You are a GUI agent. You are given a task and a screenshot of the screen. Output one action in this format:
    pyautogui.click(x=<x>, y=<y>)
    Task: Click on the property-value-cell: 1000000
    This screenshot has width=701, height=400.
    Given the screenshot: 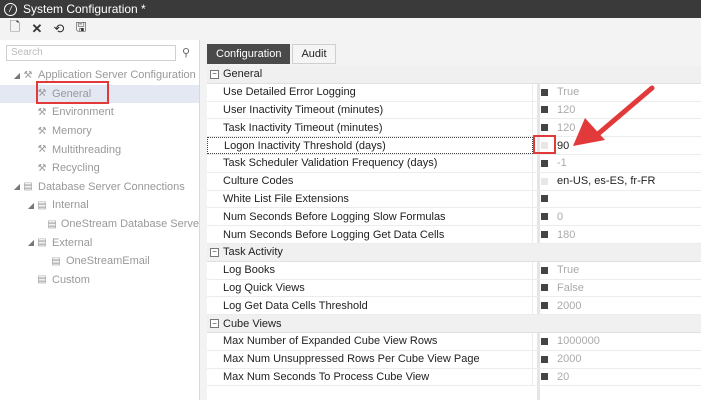 What is the action you would take?
    pyautogui.click(x=619, y=341)
    